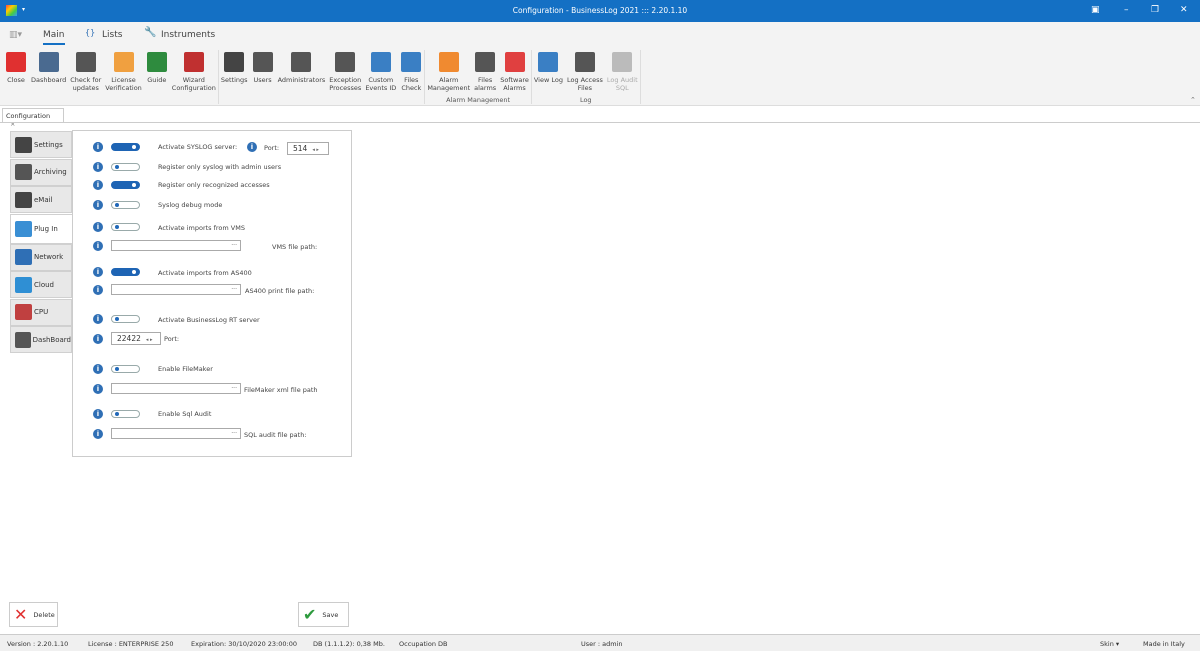 The height and width of the screenshot is (651, 1200). Describe the element at coordinates (234, 245) in the screenshot. I see `vms-browse-button: ···` at that location.